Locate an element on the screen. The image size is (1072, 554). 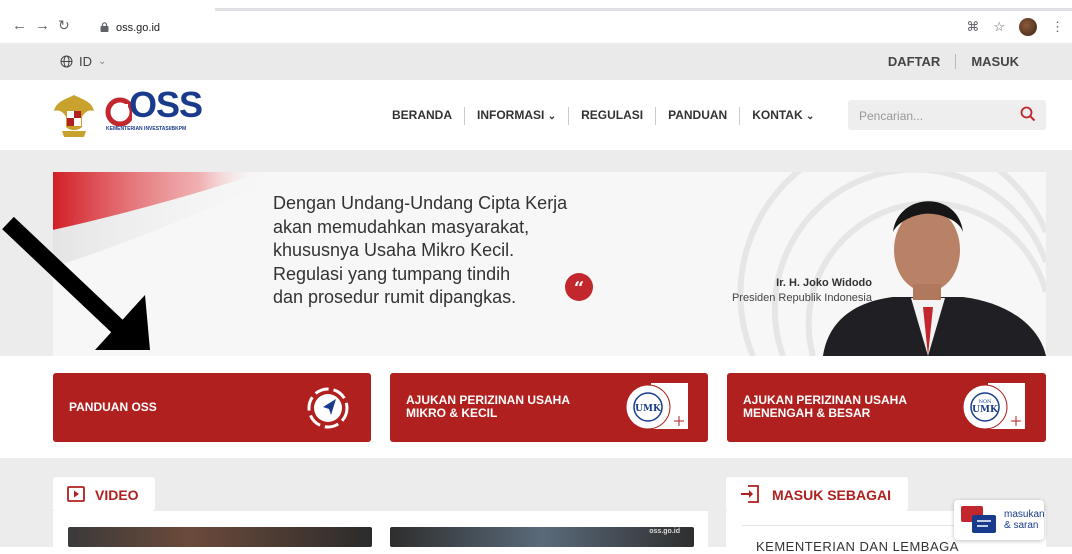
search-icon is located at coordinates (1028, 114).